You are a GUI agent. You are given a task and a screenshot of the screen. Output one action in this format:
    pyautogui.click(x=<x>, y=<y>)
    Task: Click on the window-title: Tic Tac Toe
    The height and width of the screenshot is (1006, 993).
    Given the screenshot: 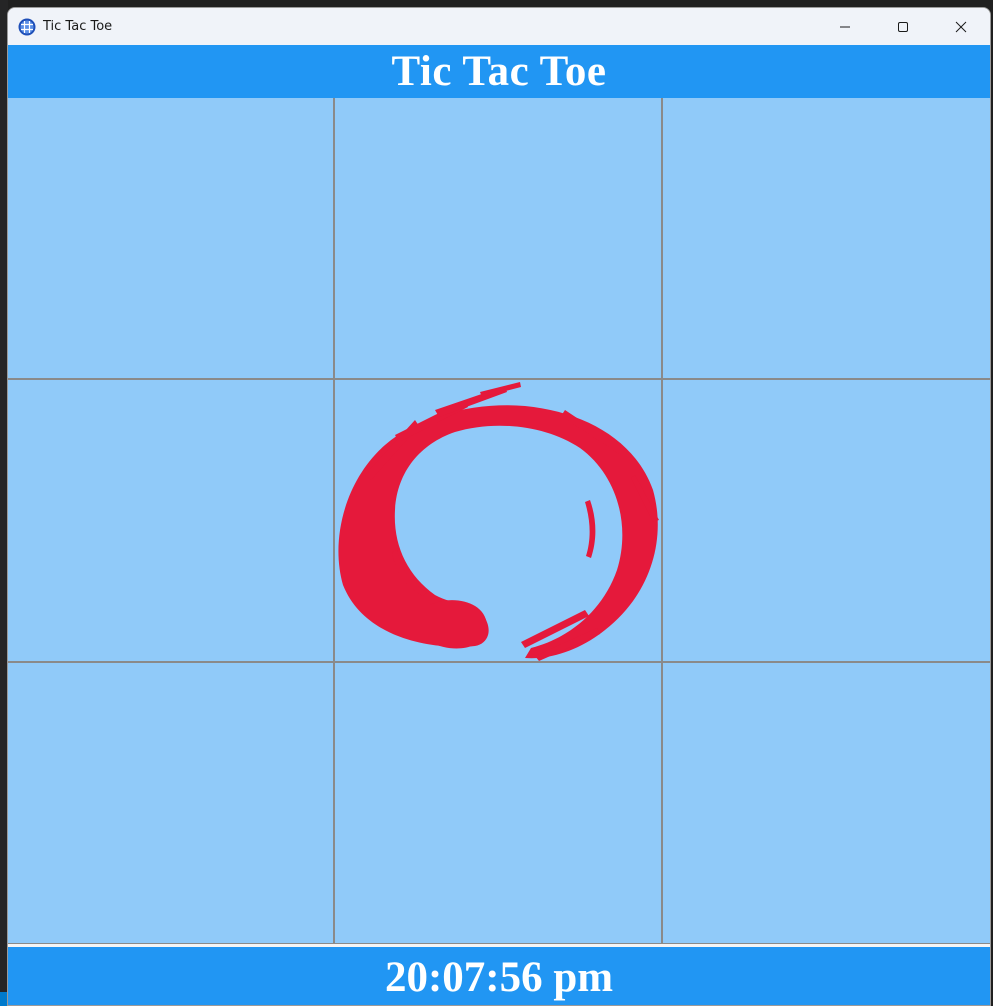 What is the action you would take?
    pyautogui.click(x=78, y=26)
    